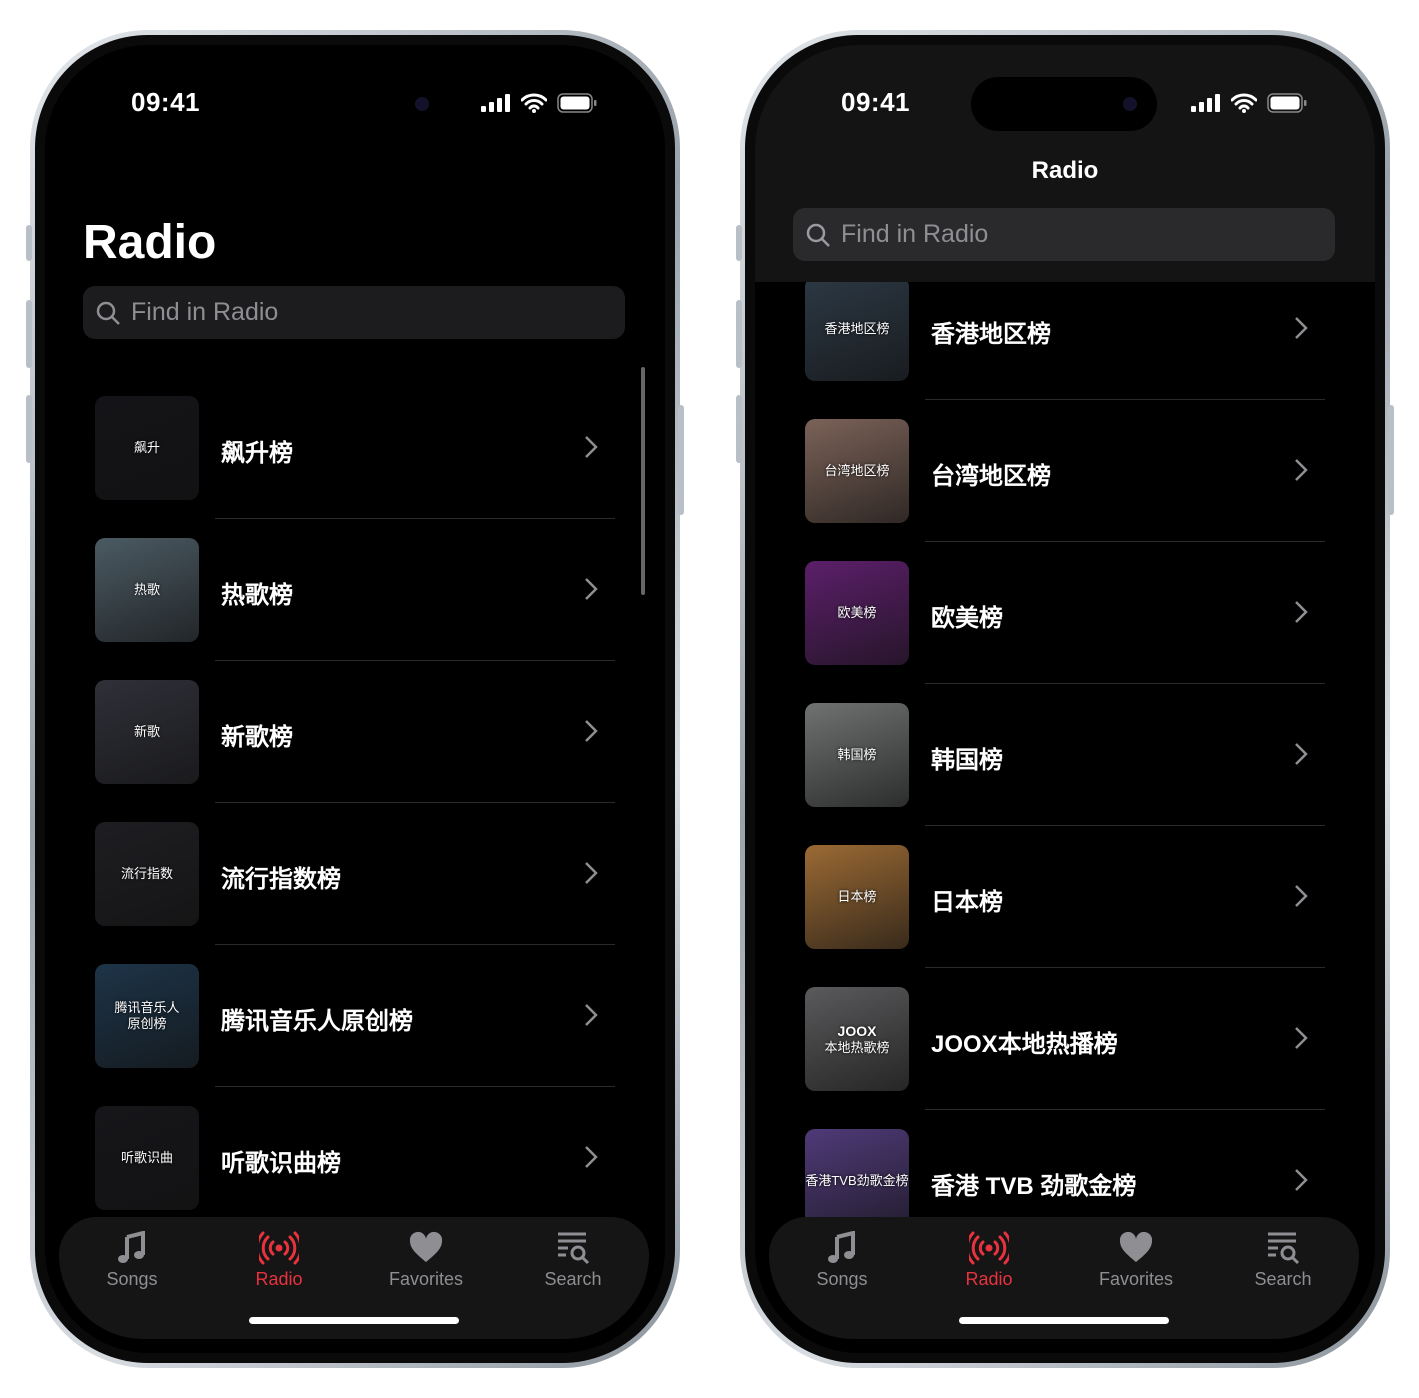 This screenshot has height=1398, width=1419. I want to click on list-item: 流行指数 流行指数榜, so click(355, 874).